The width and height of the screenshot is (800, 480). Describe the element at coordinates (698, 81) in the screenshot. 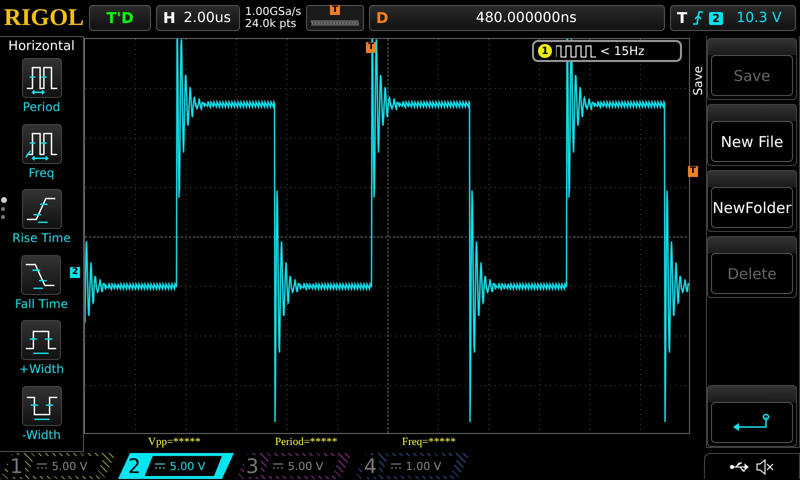

I see `menu-title: Save` at that location.